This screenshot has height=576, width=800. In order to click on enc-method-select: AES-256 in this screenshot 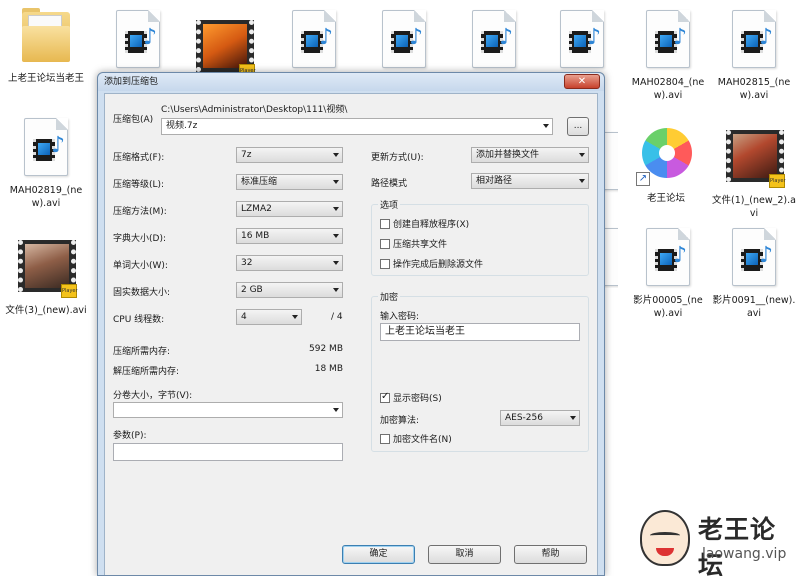, I will do `click(540, 418)`.